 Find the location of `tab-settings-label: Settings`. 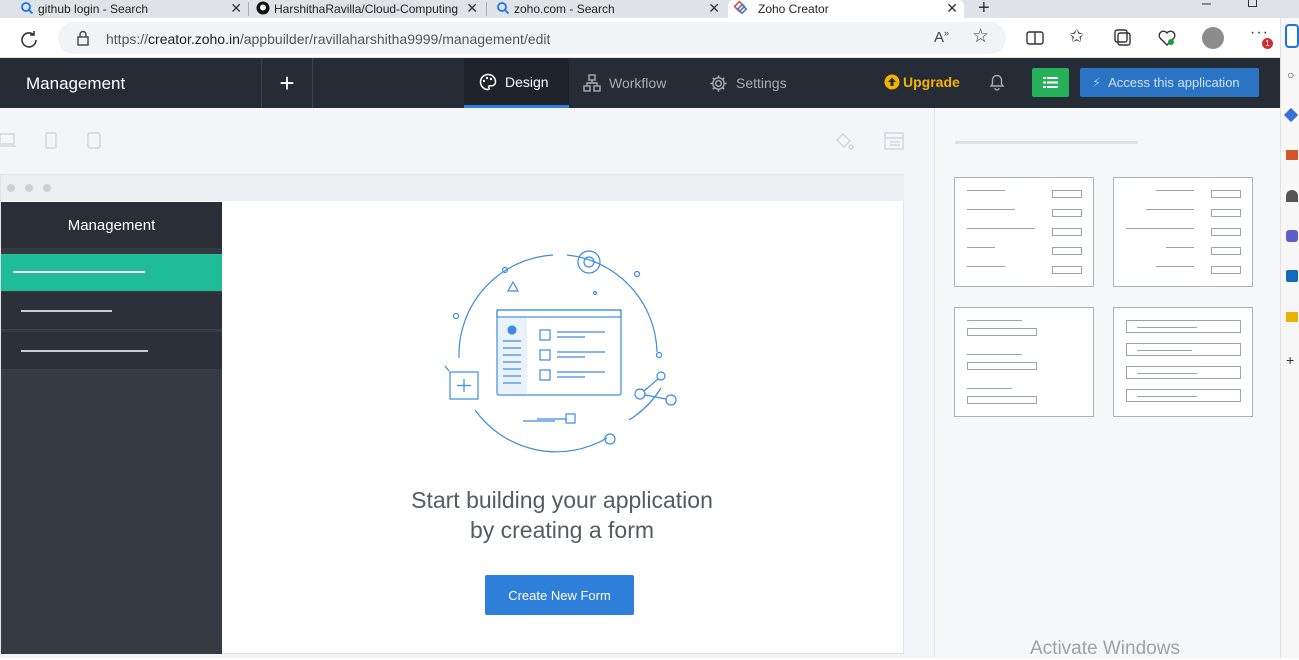

tab-settings-label: Settings is located at coordinates (761, 83).